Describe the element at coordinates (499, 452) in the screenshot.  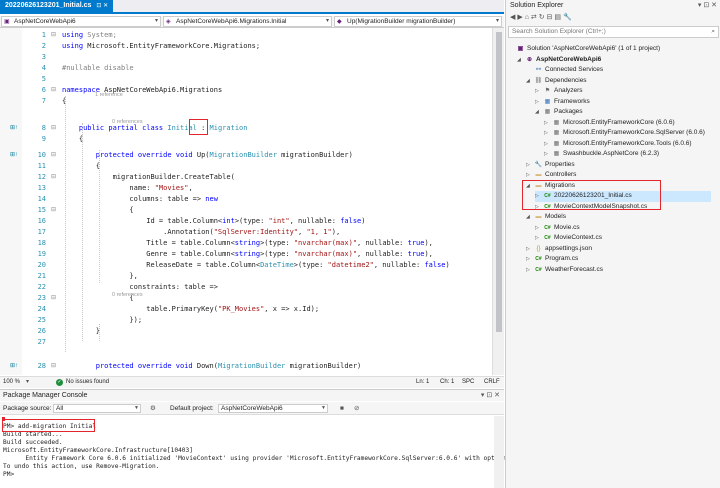
I see `pmc-scrollbar` at that location.